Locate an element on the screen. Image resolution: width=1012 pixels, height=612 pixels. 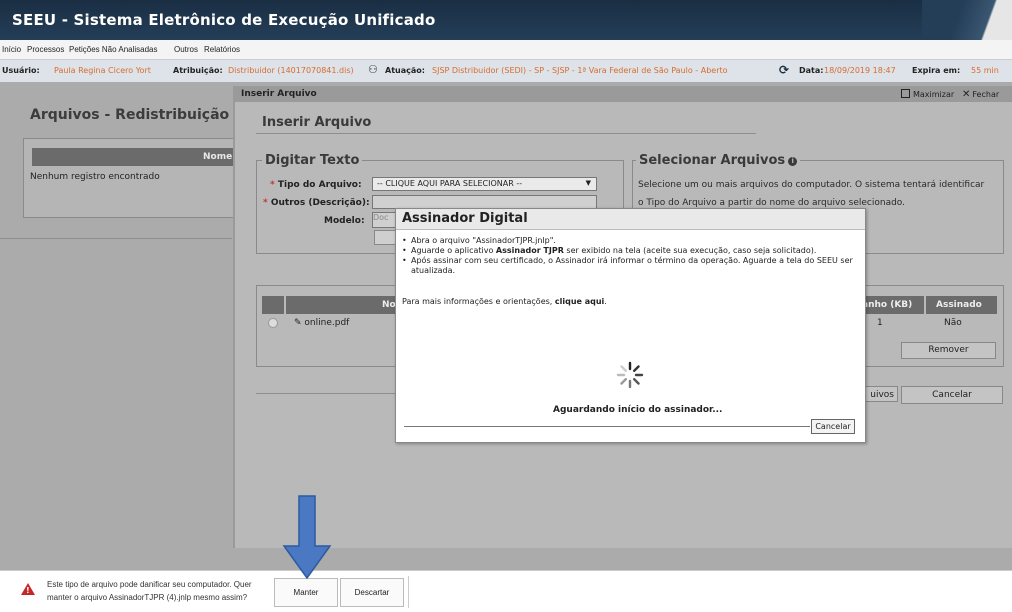
tipo-arquivo-select: -- CLIQUE AQUI PARA SELECIONAR -- ▼ is located at coordinates (484, 184).